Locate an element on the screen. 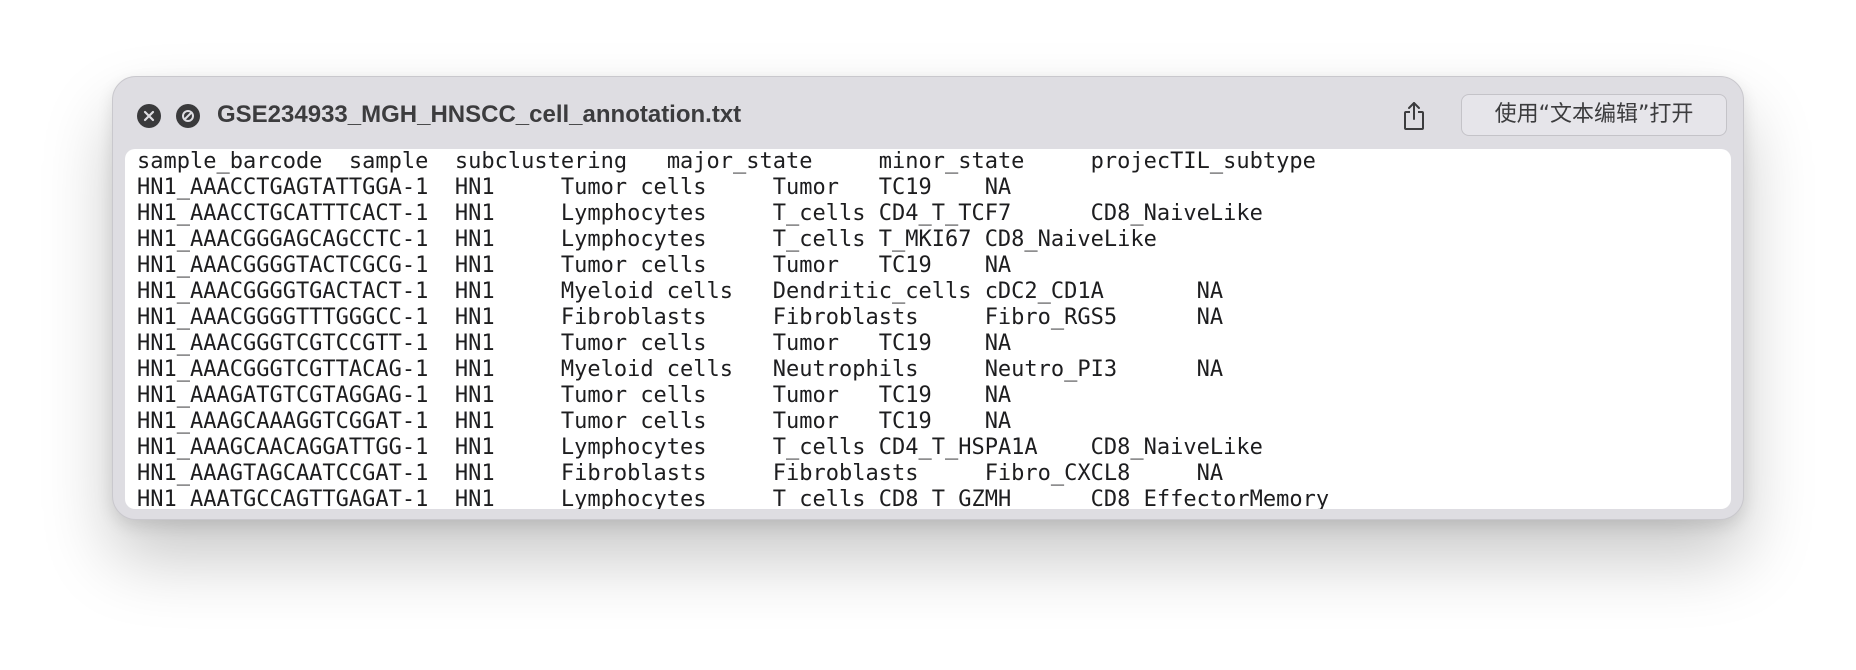  field-cell: Dendritic_cells is located at coordinates (872, 291).